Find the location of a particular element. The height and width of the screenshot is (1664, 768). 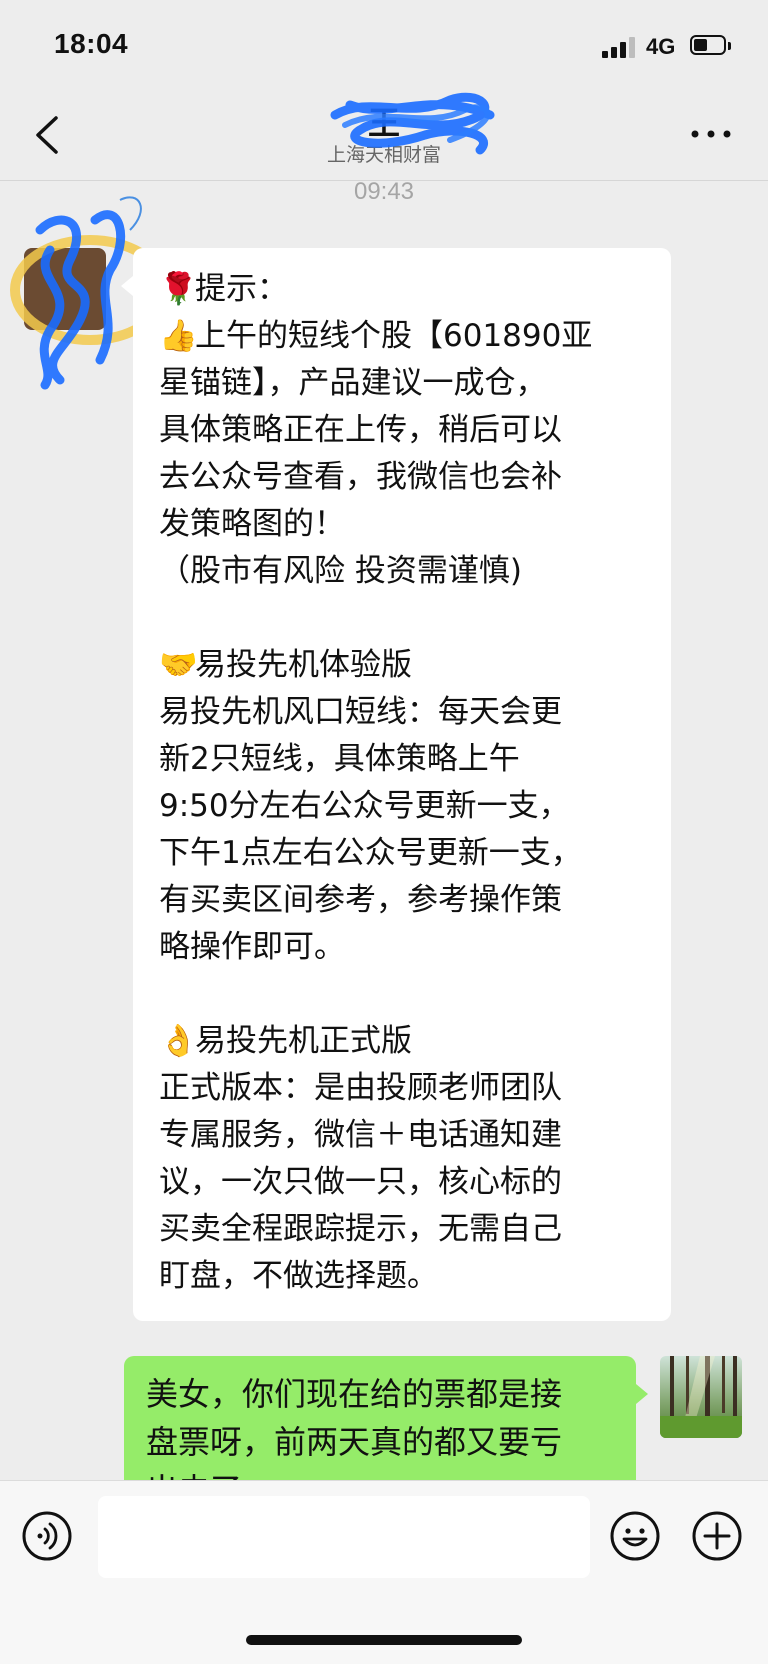

name-redaction-scribble is located at coordinates (412, 123).